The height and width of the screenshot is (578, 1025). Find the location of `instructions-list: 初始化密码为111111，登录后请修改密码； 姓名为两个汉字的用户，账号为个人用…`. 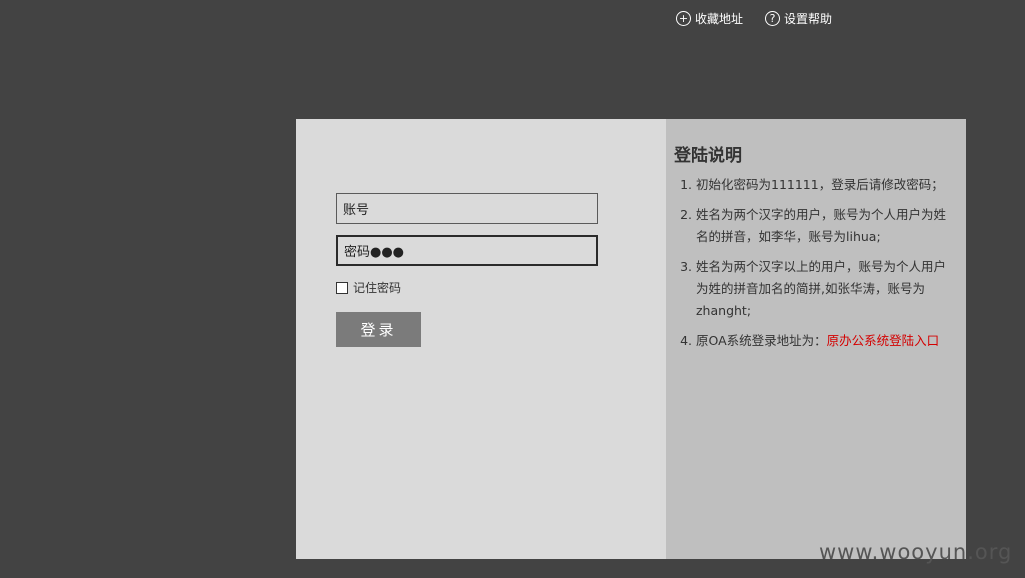

instructions-list: 初始化密码为111111，登录后请修改密码； 姓名为两个汉字的用户，账号为个人用… is located at coordinates (816, 263).